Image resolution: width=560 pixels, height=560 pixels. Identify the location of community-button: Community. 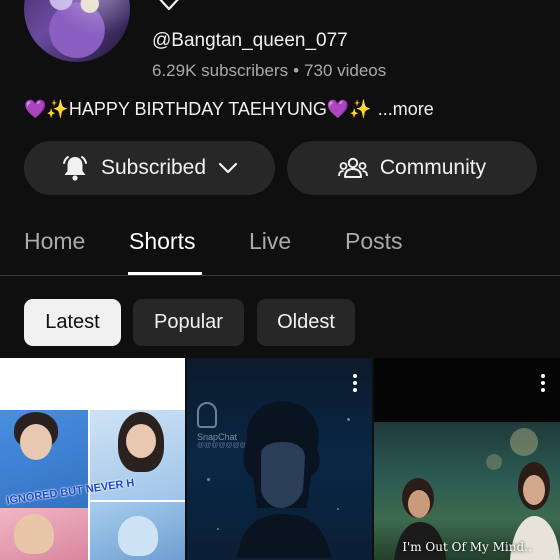
(412, 168).